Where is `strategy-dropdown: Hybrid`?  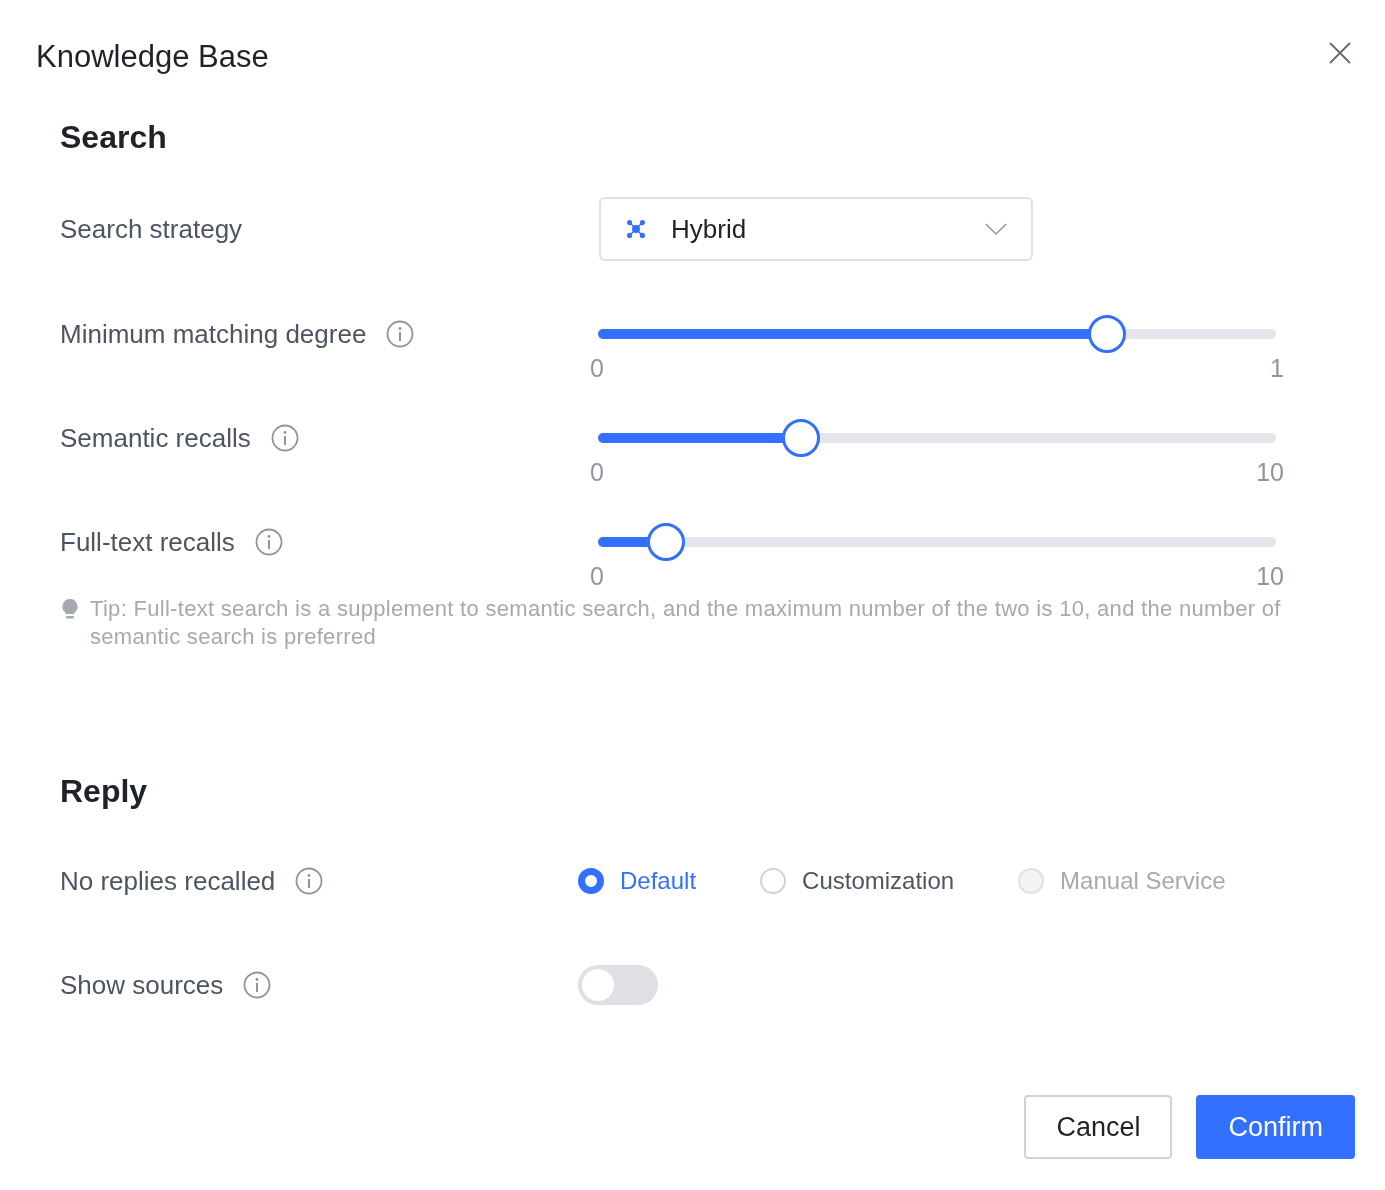 strategy-dropdown: Hybrid is located at coordinates (816, 229).